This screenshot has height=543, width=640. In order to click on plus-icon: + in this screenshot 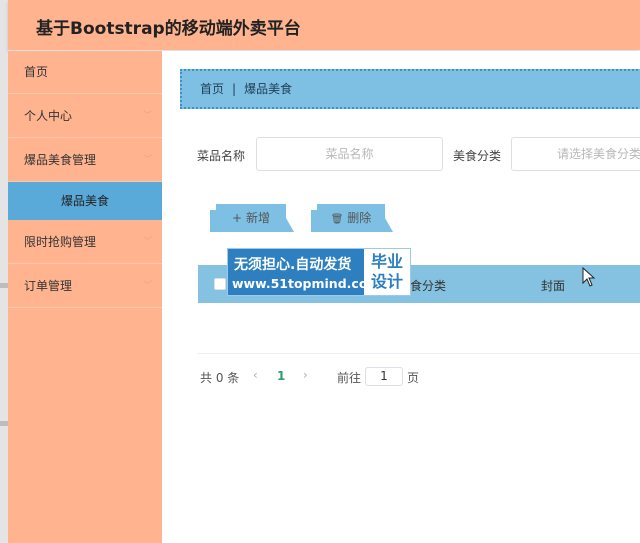, I will do `click(237, 218)`.